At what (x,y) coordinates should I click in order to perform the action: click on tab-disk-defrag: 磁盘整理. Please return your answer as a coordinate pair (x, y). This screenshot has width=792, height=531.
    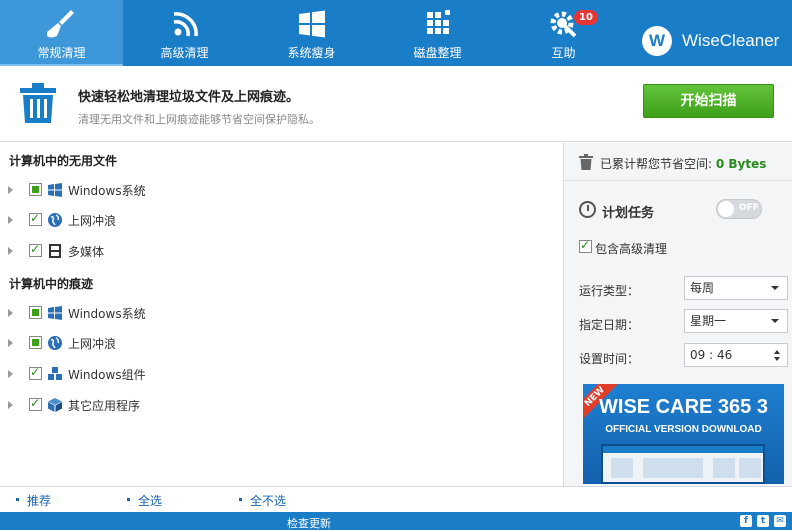
    Looking at the image, I should click on (437, 33).